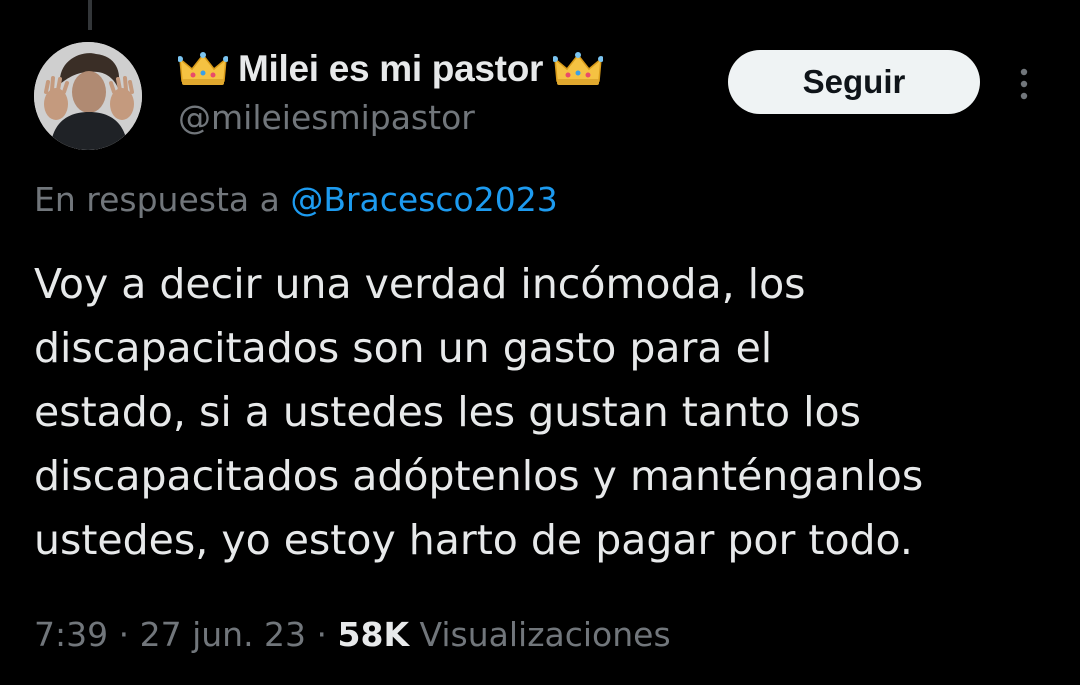 The image size is (1080, 685). What do you see at coordinates (228, 634) in the screenshot?
I see `tweet-date: 27 jun. 23` at bounding box center [228, 634].